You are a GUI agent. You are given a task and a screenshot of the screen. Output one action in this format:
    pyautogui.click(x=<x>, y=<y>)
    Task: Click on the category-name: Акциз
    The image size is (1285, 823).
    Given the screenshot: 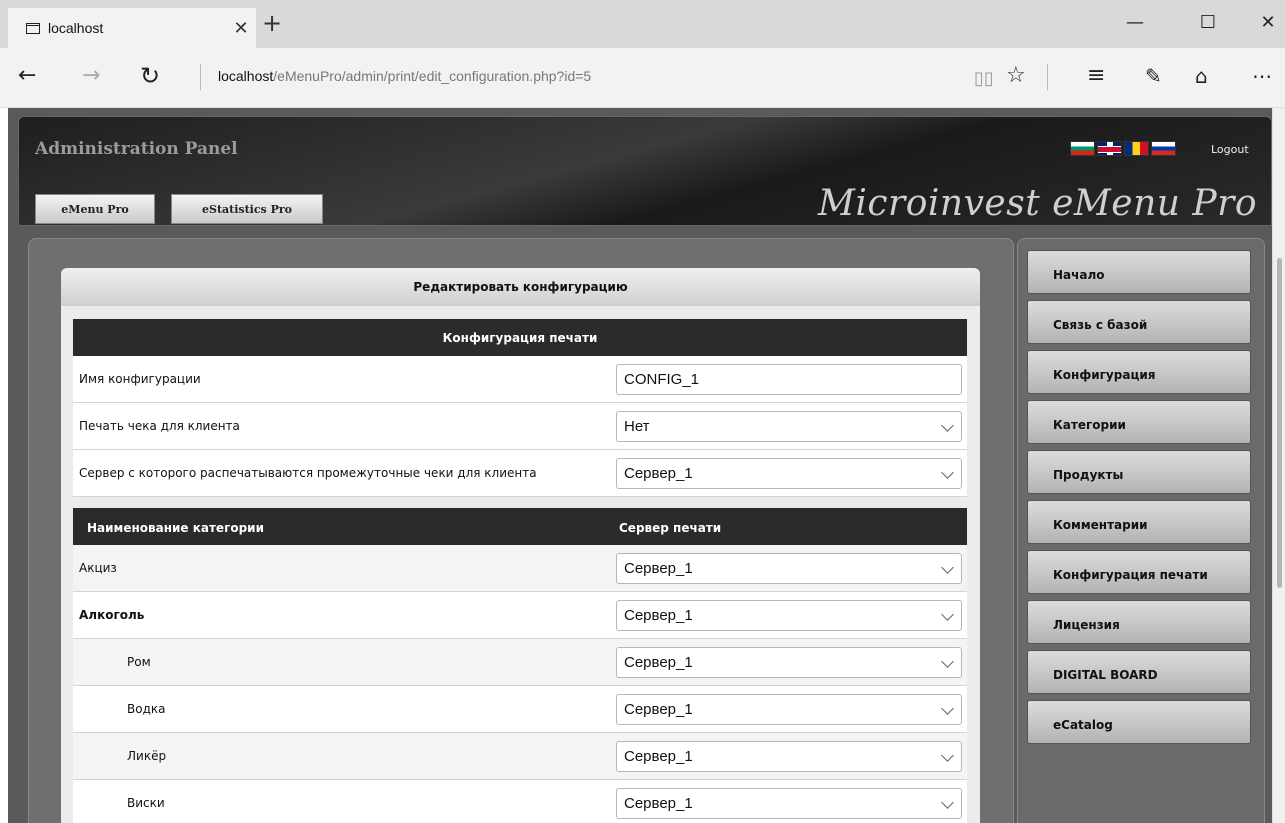 What is the action you would take?
    pyautogui.click(x=98, y=568)
    